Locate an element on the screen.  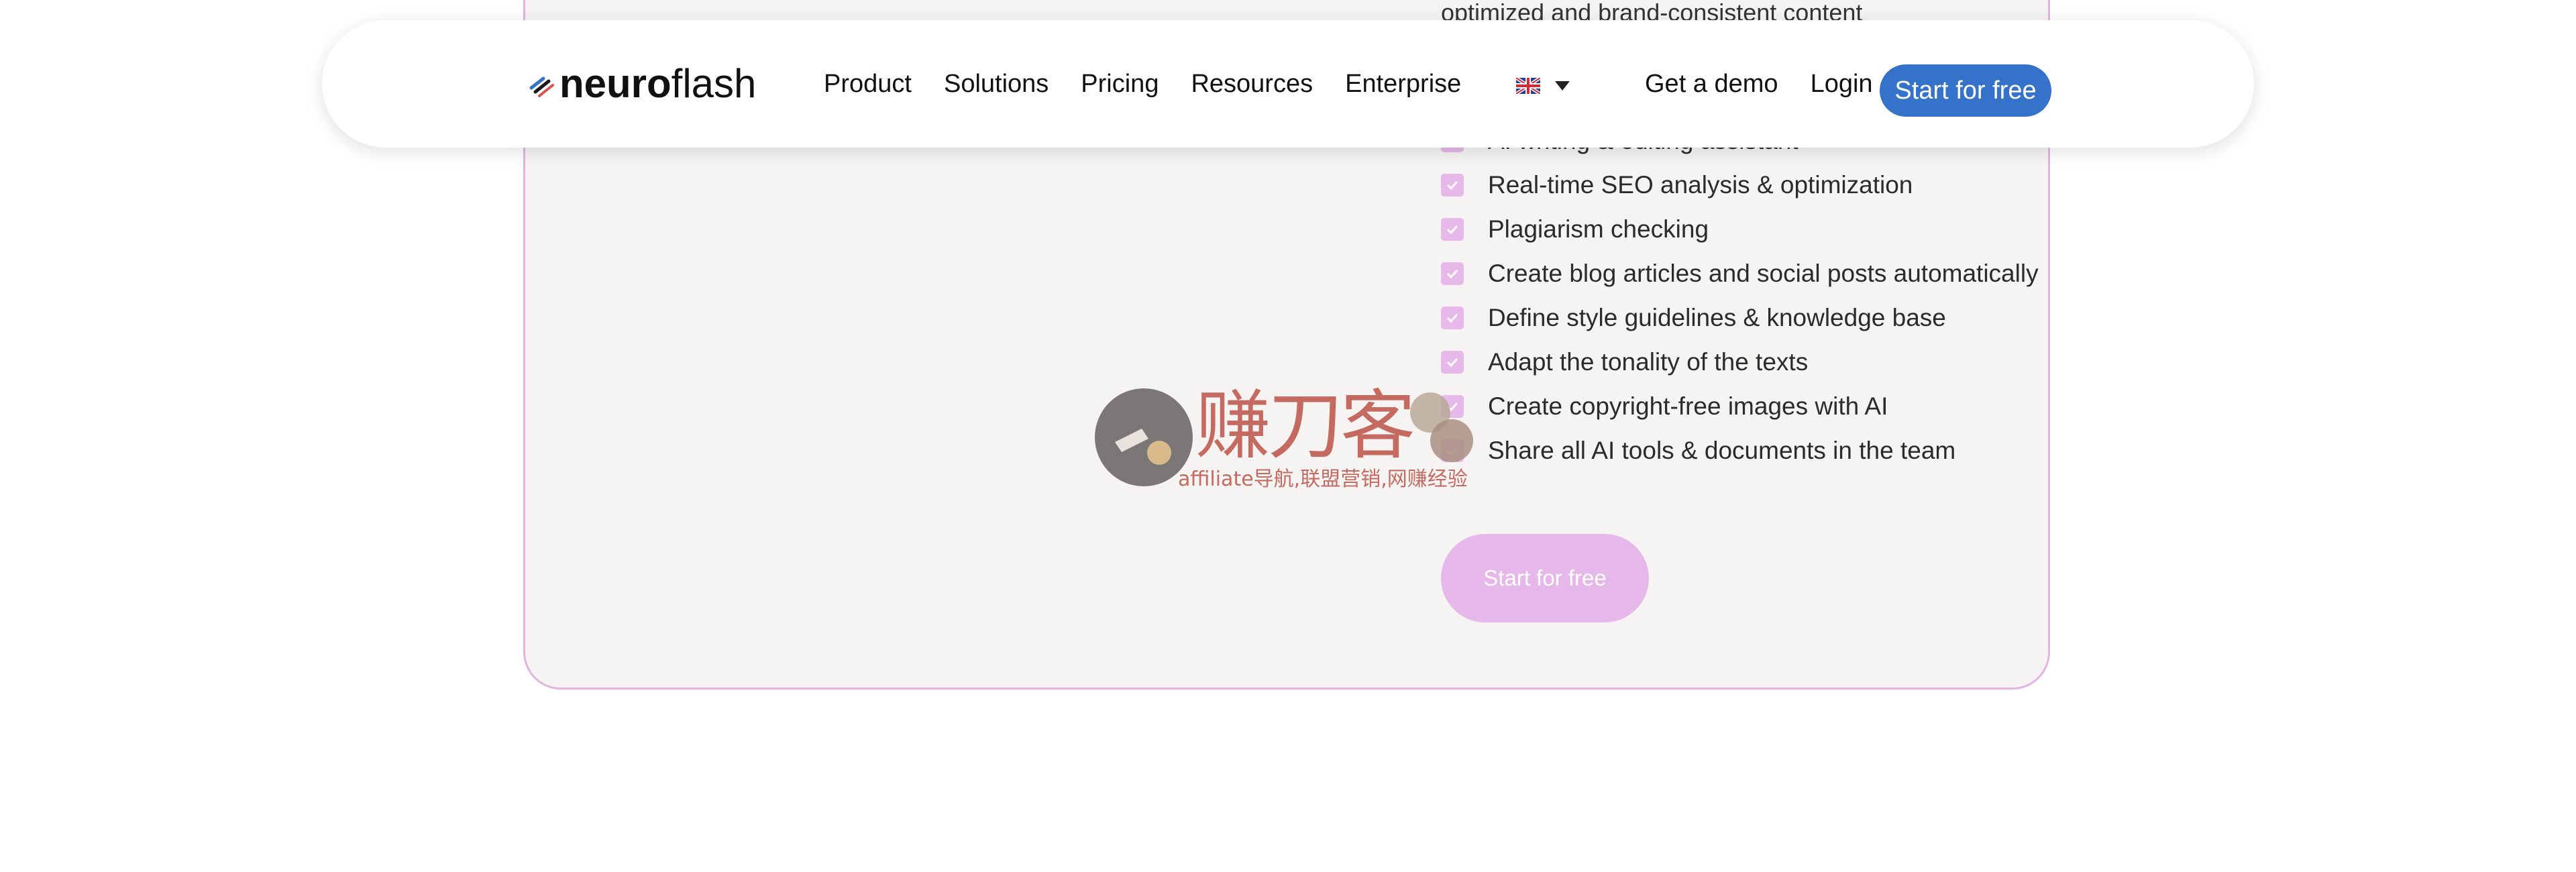
watermark: 赚刀客 affiliate导航,联盟营销,网赚经验 is located at coordinates (1286, 439).